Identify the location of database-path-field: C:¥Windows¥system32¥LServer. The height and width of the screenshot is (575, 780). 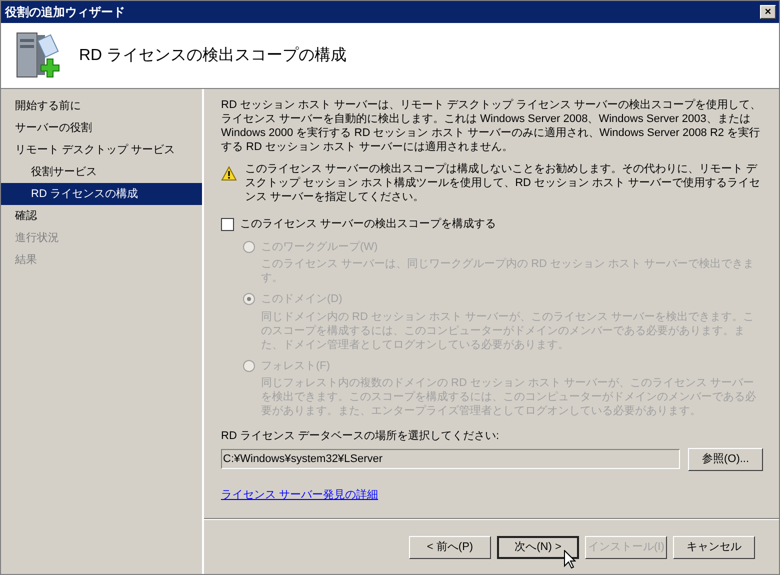
(450, 459).